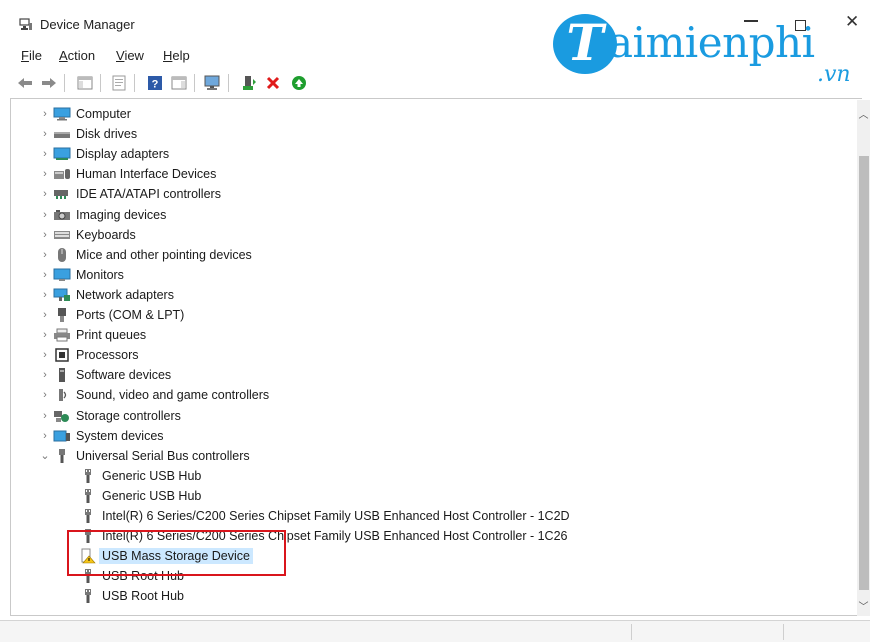 The image size is (870, 642). Describe the element at coordinates (62, 235) in the screenshot. I see `keyboard-icon` at that location.